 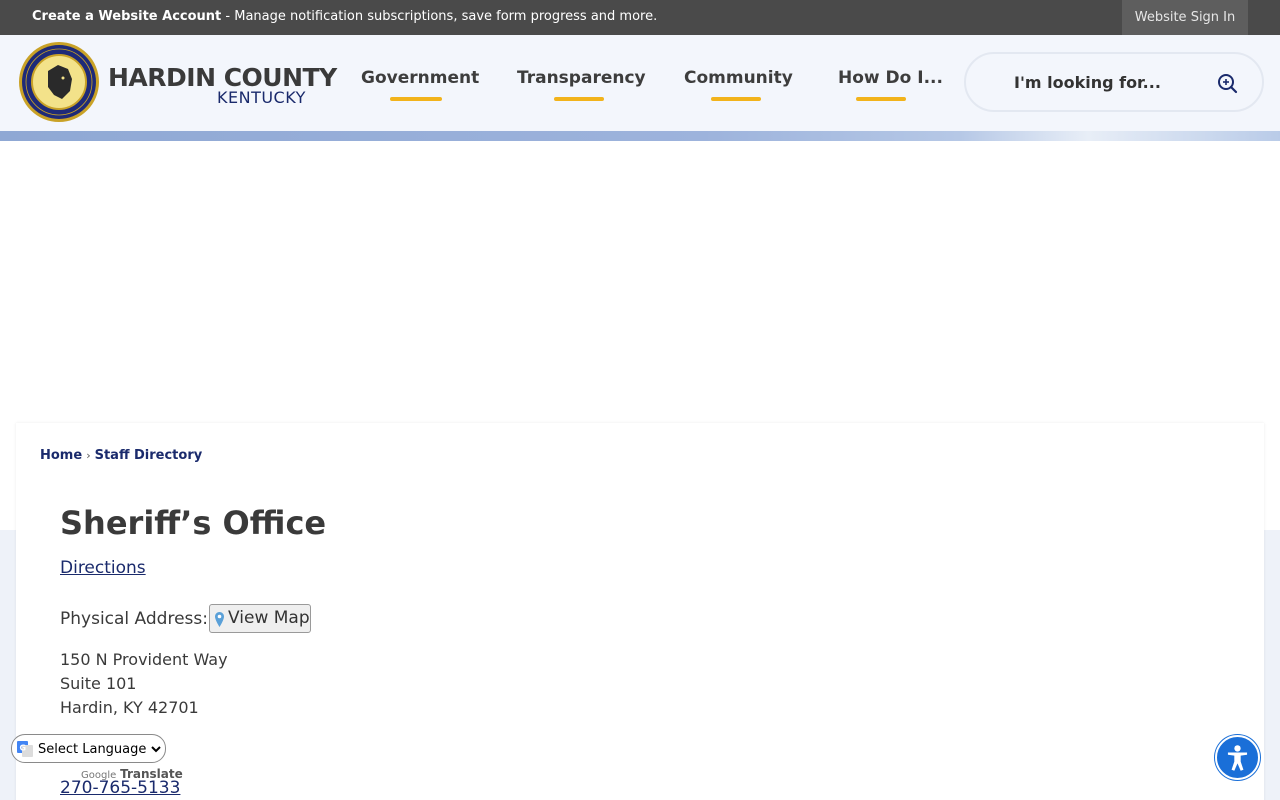 I want to click on county-seal-logo, so click(x=59, y=82).